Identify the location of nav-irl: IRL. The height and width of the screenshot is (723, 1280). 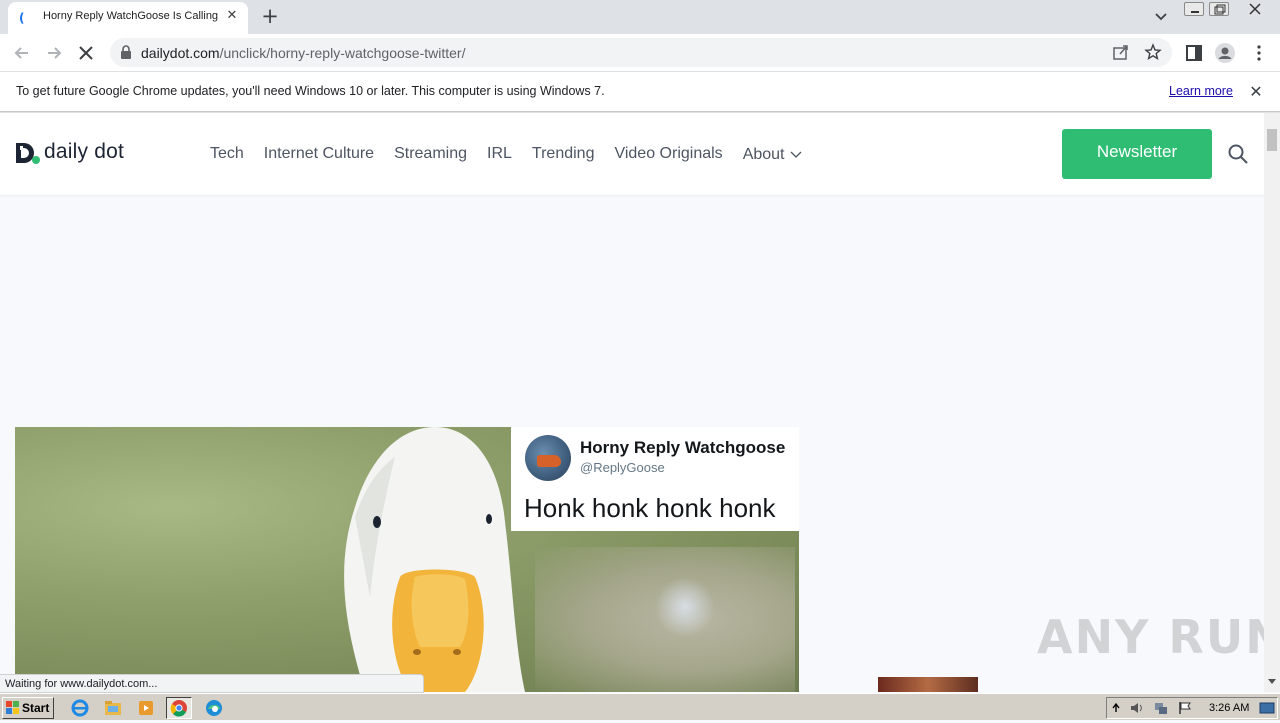
(499, 155).